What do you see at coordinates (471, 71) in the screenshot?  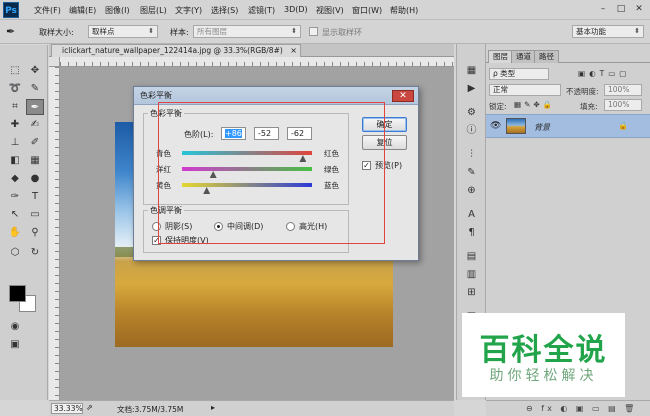 I see `history-icon: ▦` at bounding box center [471, 71].